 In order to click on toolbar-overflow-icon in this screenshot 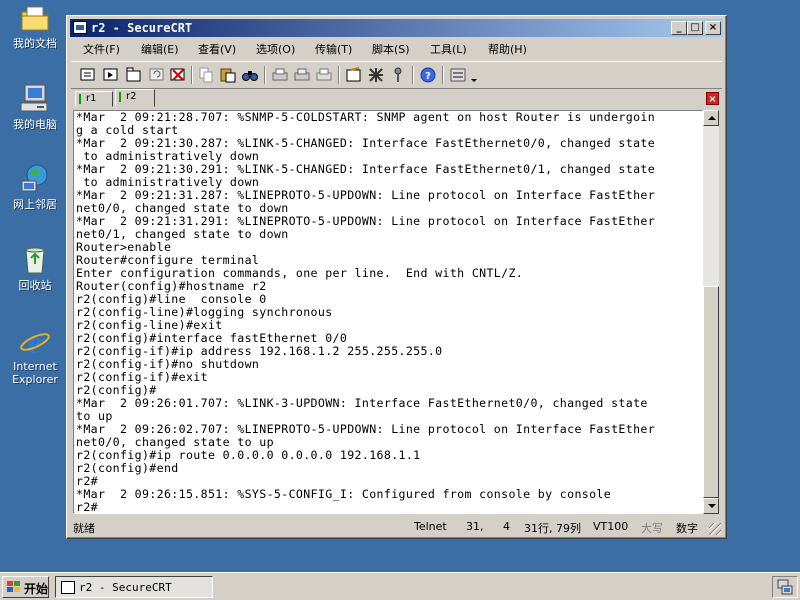, I will do `click(474, 75)`.